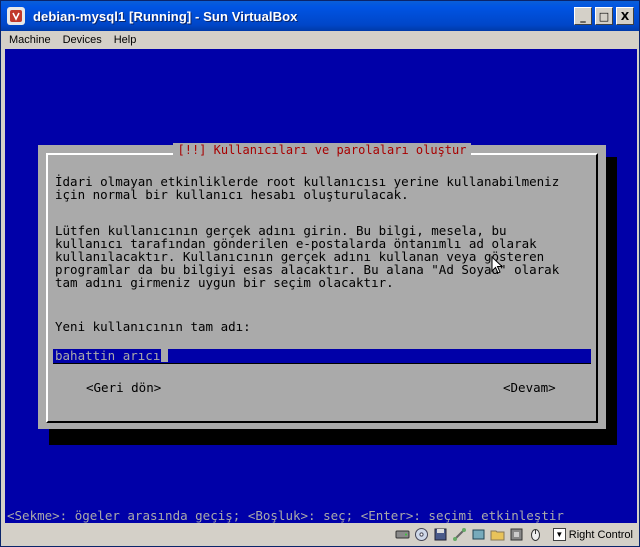 The height and width of the screenshot is (547, 640). I want to click on continue-button: <Devam>, so click(529, 387).